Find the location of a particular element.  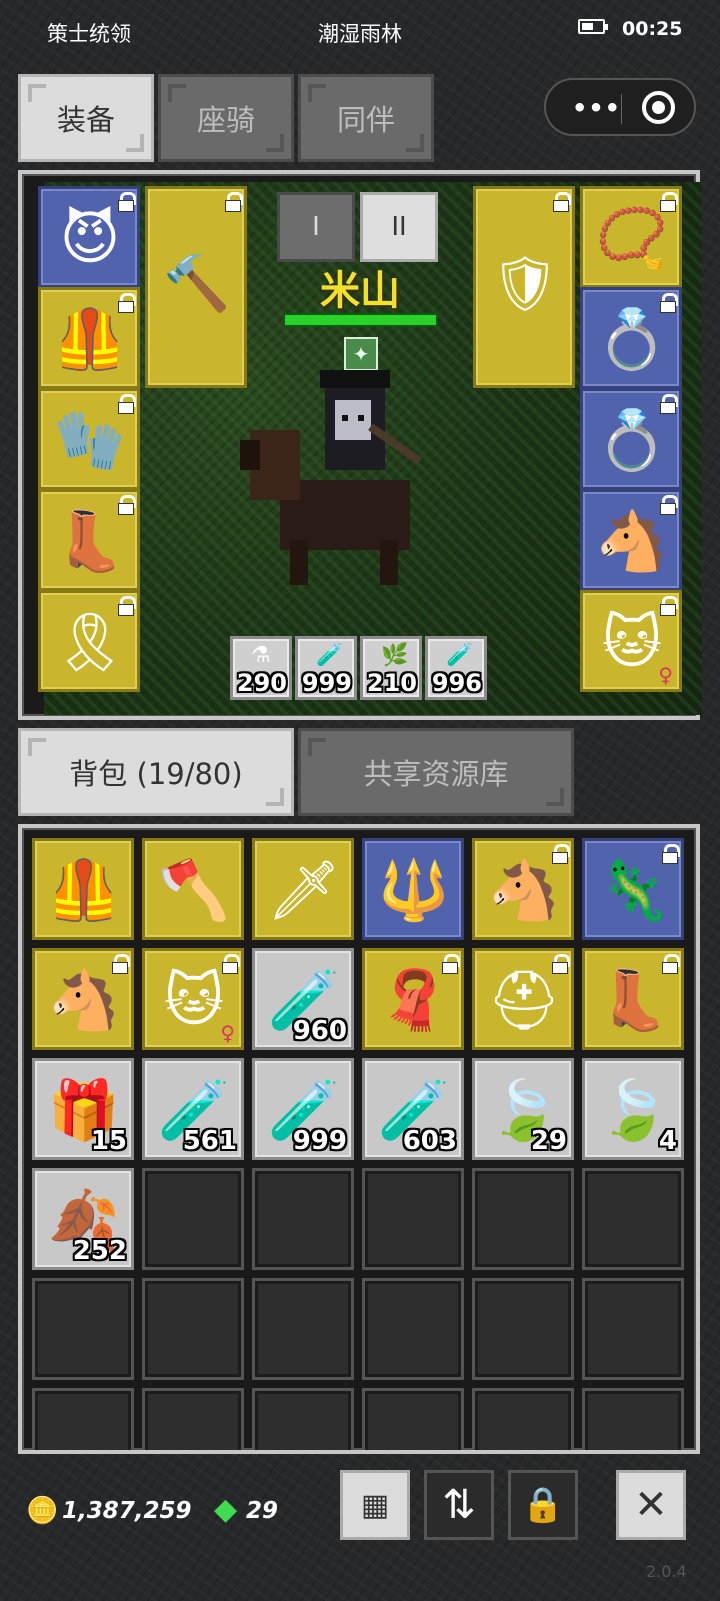

divider is located at coordinates (621, 109).